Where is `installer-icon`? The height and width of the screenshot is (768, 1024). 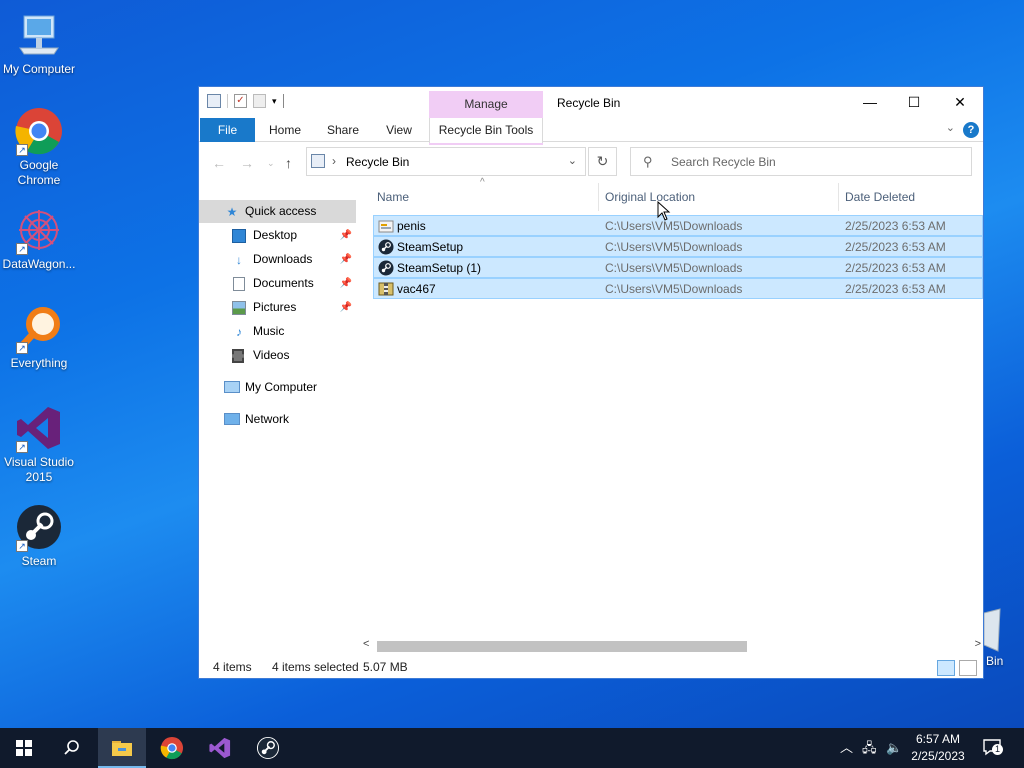 installer-icon is located at coordinates (386, 226).